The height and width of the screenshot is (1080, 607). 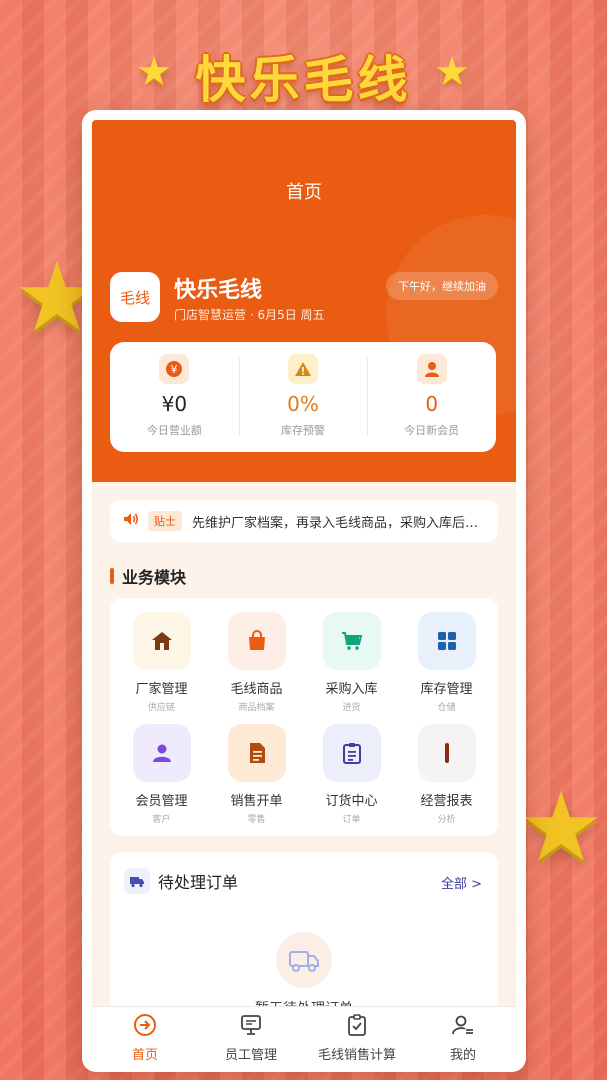 What do you see at coordinates (432, 430) in the screenshot?
I see `stat-label: 今日新会员` at bounding box center [432, 430].